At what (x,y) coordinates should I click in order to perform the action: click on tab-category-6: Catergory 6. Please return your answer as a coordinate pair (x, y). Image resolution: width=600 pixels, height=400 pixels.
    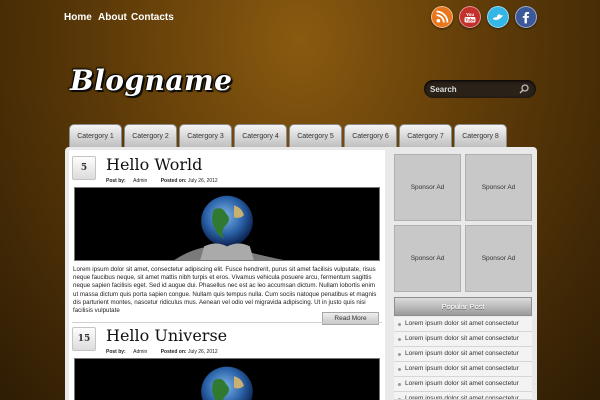
    Looking at the image, I should click on (370, 136).